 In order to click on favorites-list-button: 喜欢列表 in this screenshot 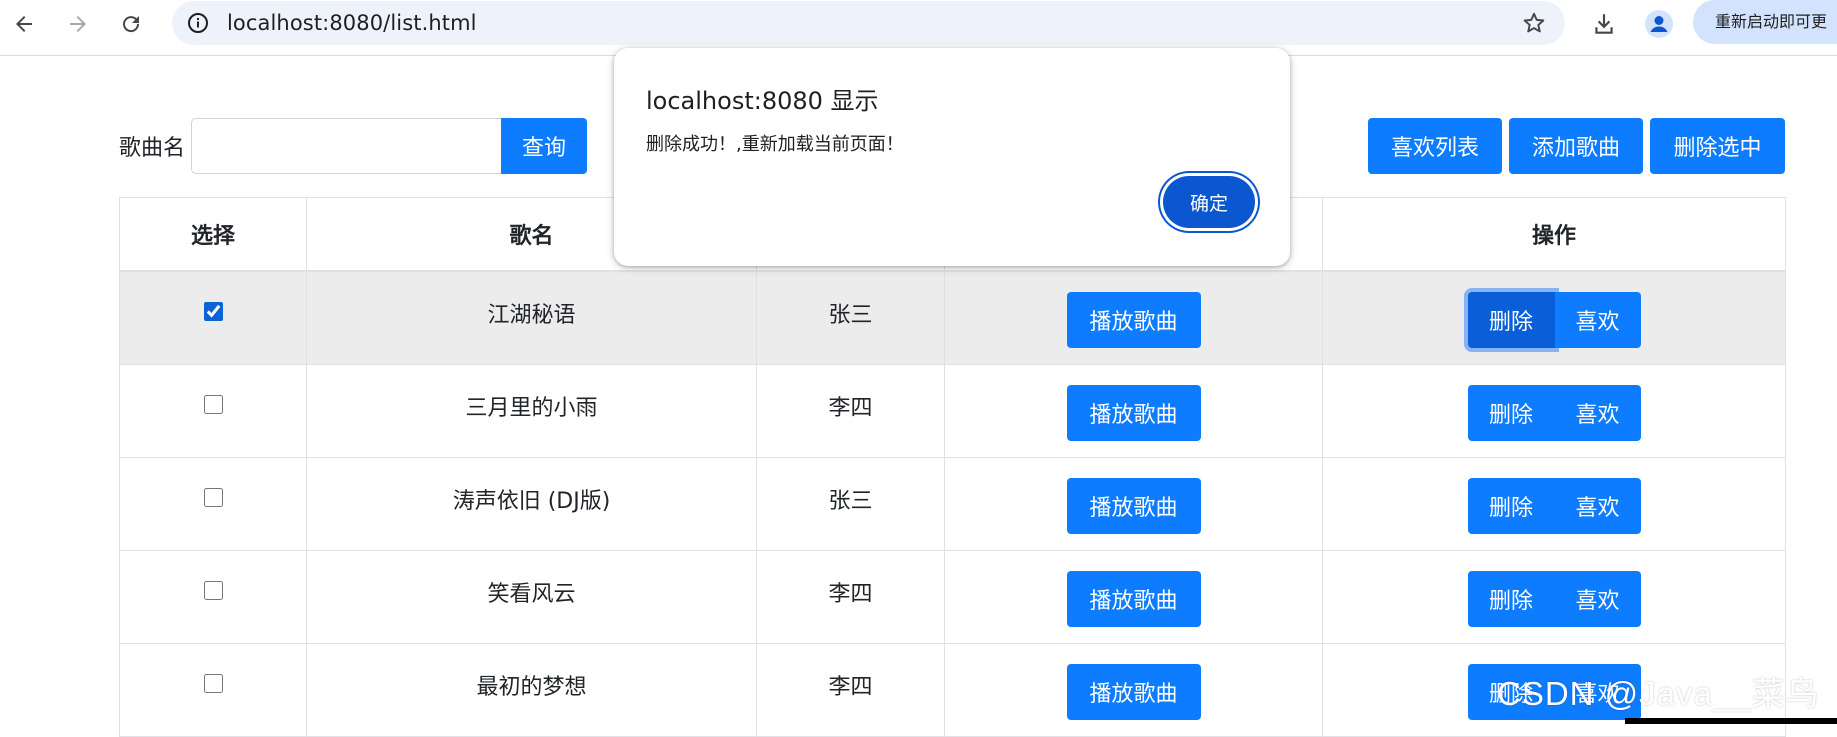, I will do `click(1435, 146)`.